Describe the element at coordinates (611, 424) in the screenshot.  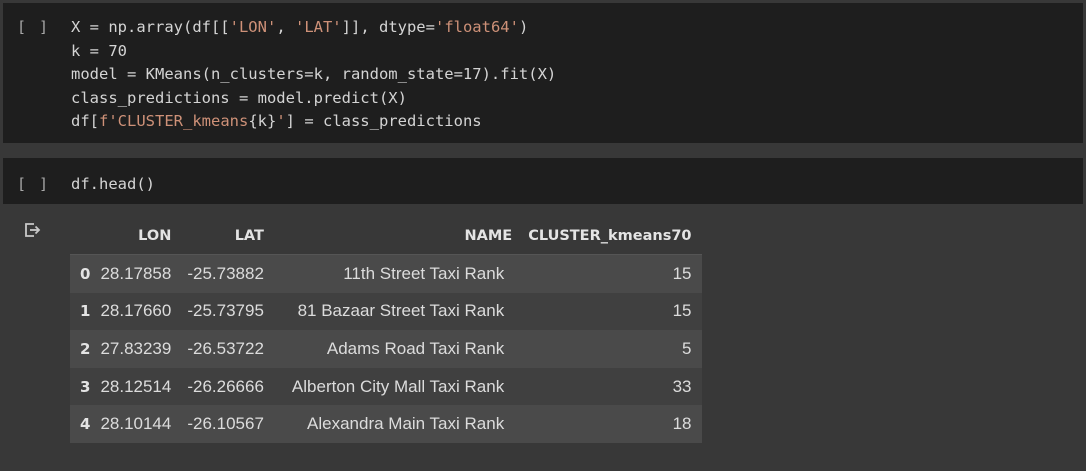
I see `cell-cluster: 18` at that location.